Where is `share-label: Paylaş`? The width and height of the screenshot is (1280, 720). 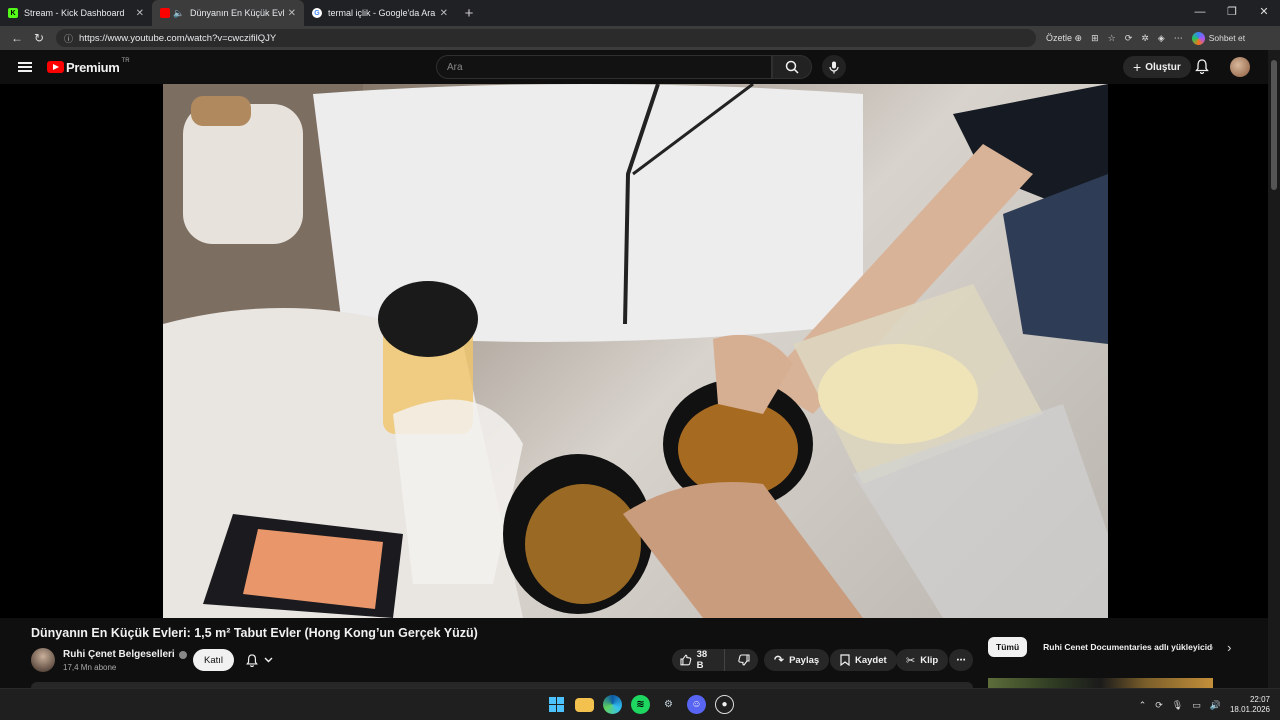
share-label: Paylaş is located at coordinates (804, 660).